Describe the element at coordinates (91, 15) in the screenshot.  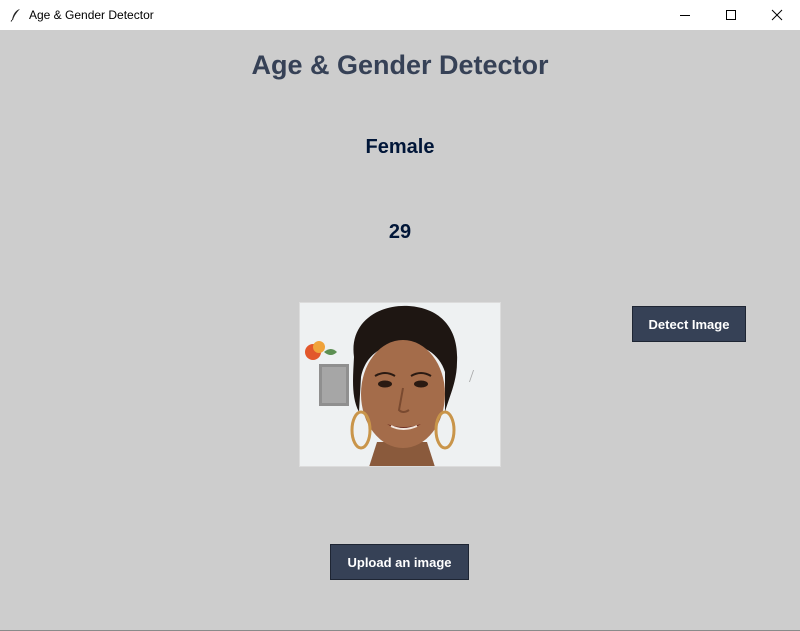
I see `window-title: Age & Gender Detector` at that location.